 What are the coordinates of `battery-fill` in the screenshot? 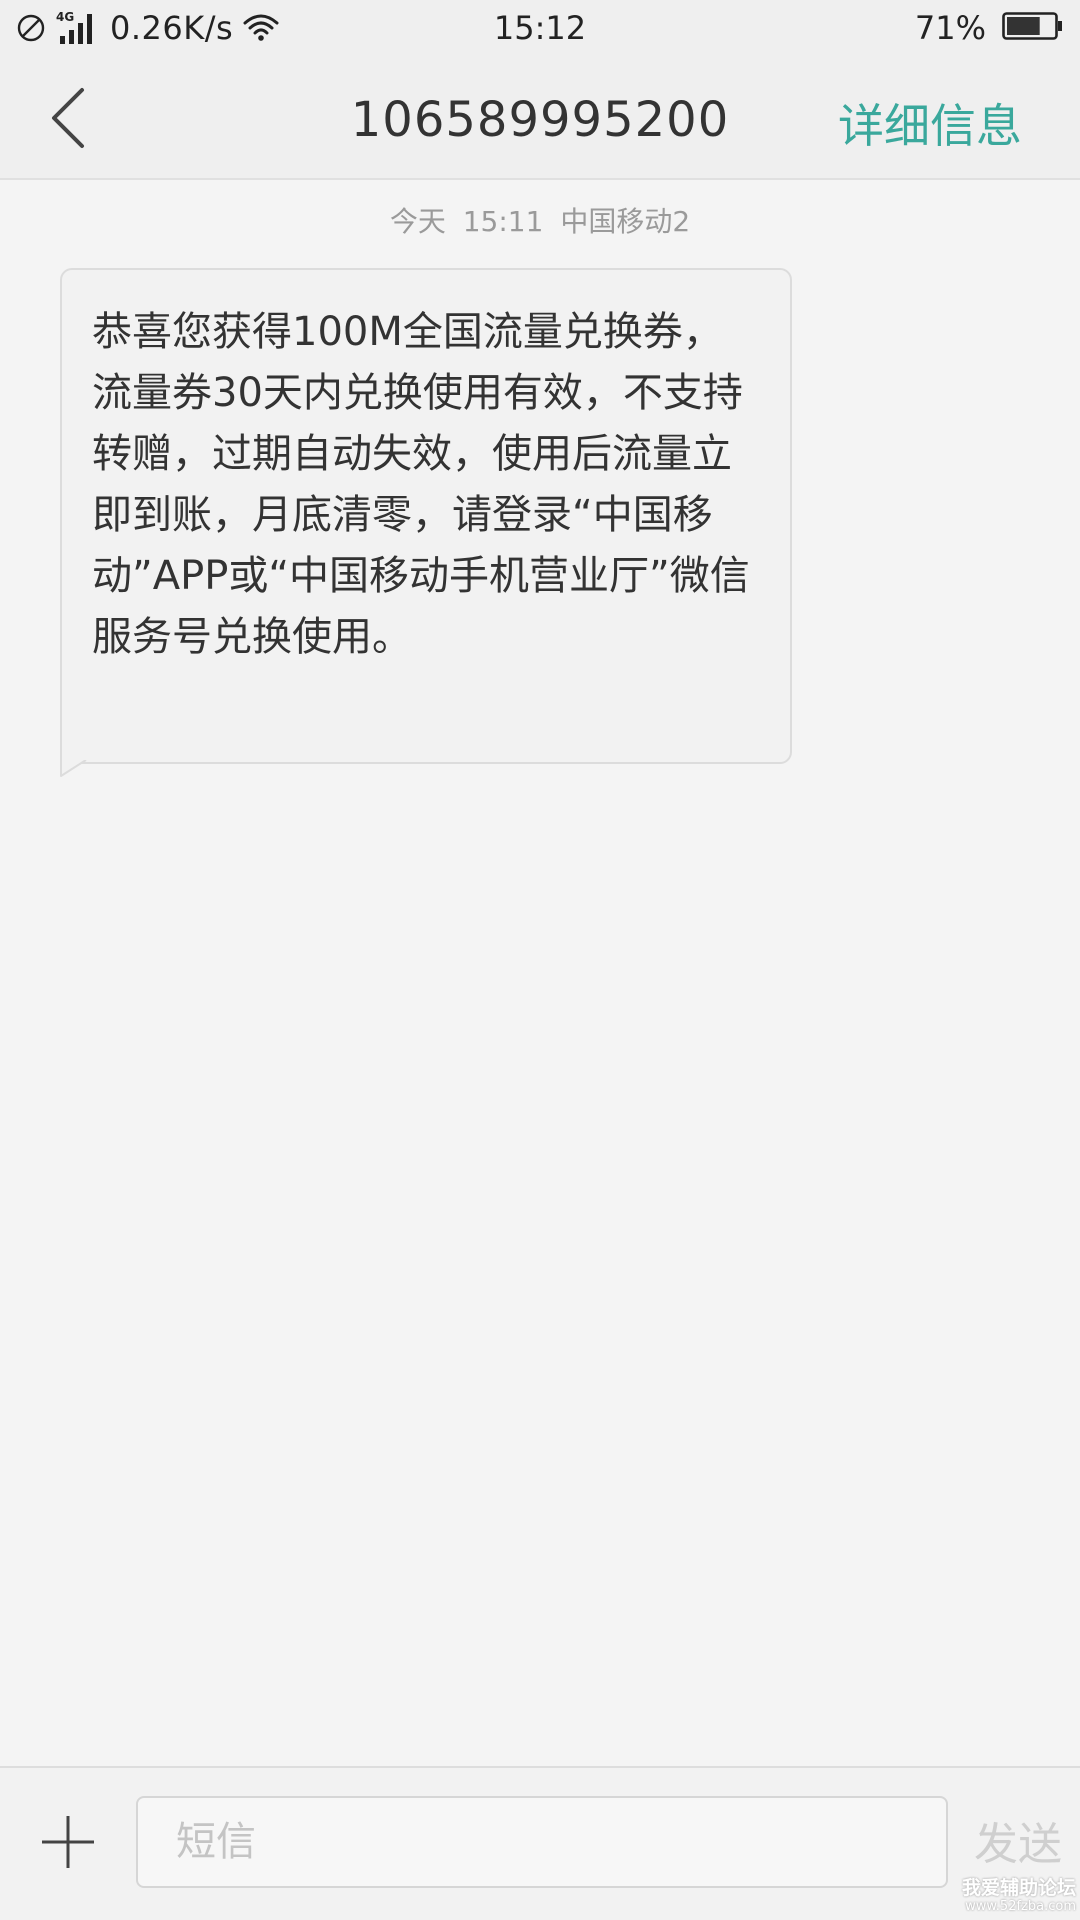 It's located at (1023, 26).